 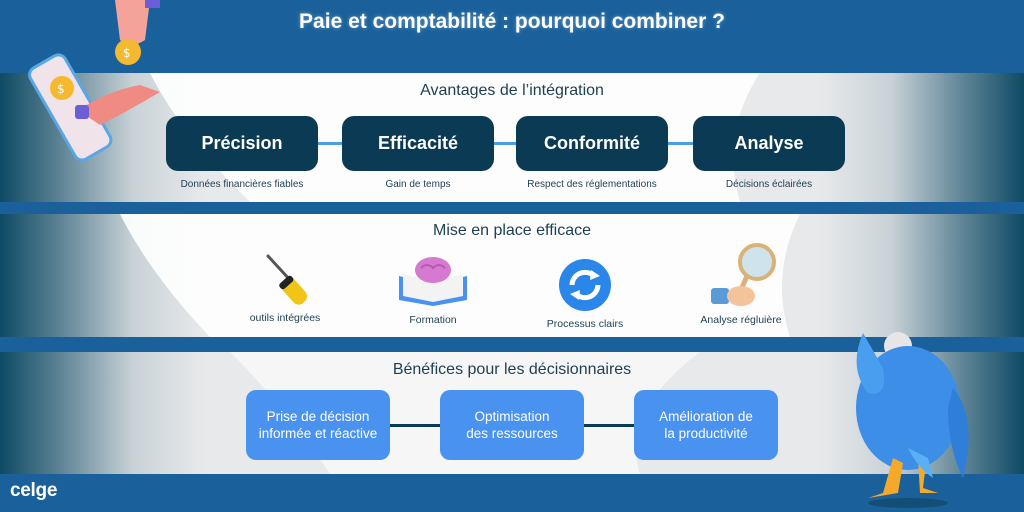 What do you see at coordinates (706, 433) in the screenshot?
I see `benefit-line: la productivité` at bounding box center [706, 433].